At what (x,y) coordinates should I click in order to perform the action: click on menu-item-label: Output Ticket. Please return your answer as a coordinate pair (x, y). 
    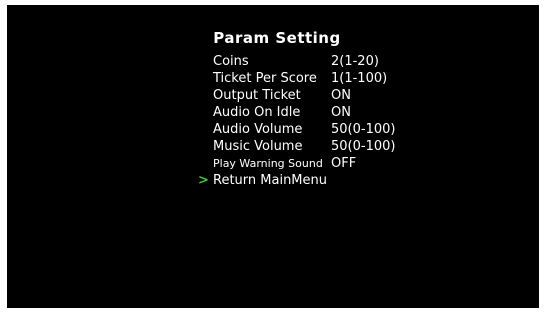
    Looking at the image, I should click on (257, 95).